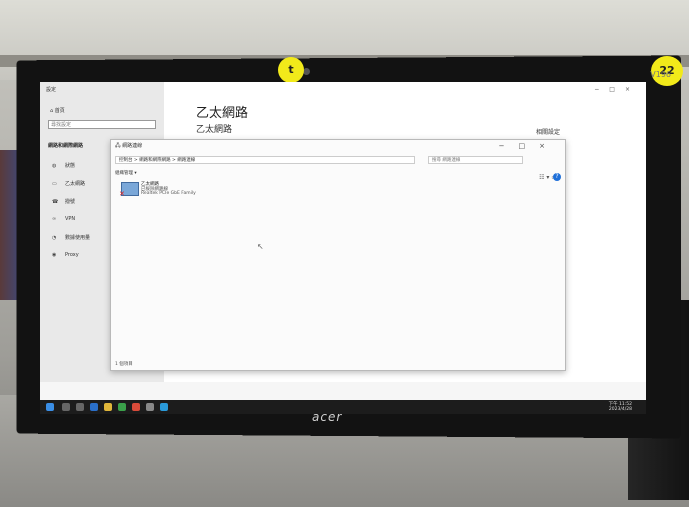 The image size is (689, 507). I want to click on sidebar-item-ethernet: ▭ 乙太網路, so click(68, 183).